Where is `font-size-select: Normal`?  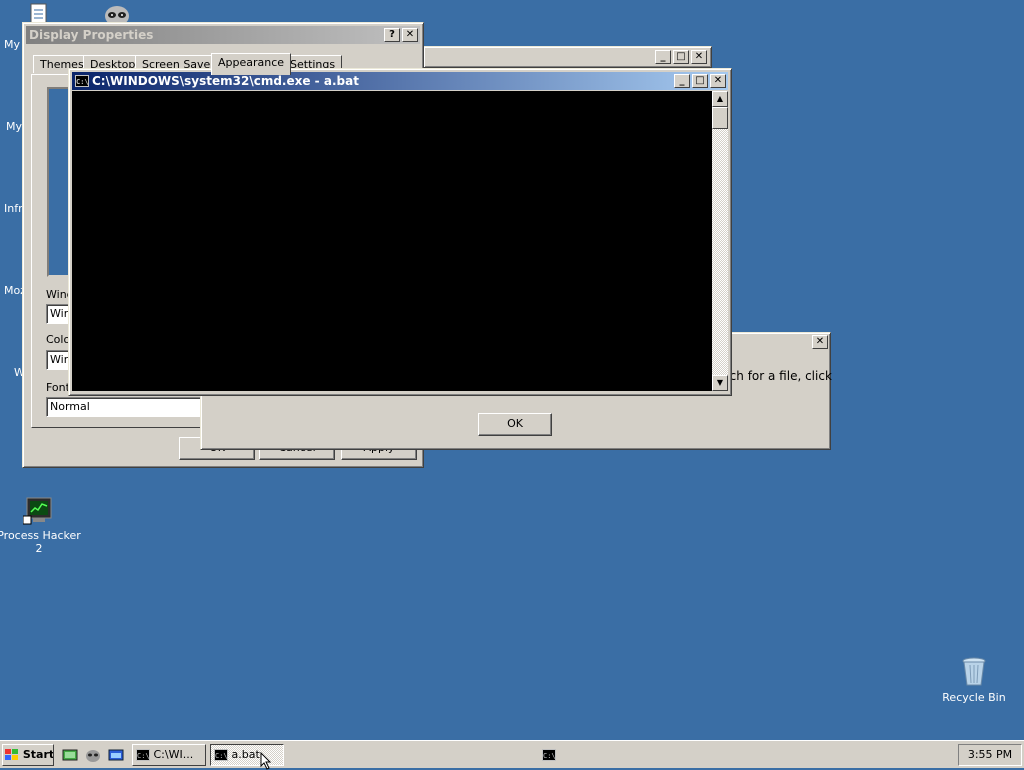
font-size-select: Normal is located at coordinates (126, 407).